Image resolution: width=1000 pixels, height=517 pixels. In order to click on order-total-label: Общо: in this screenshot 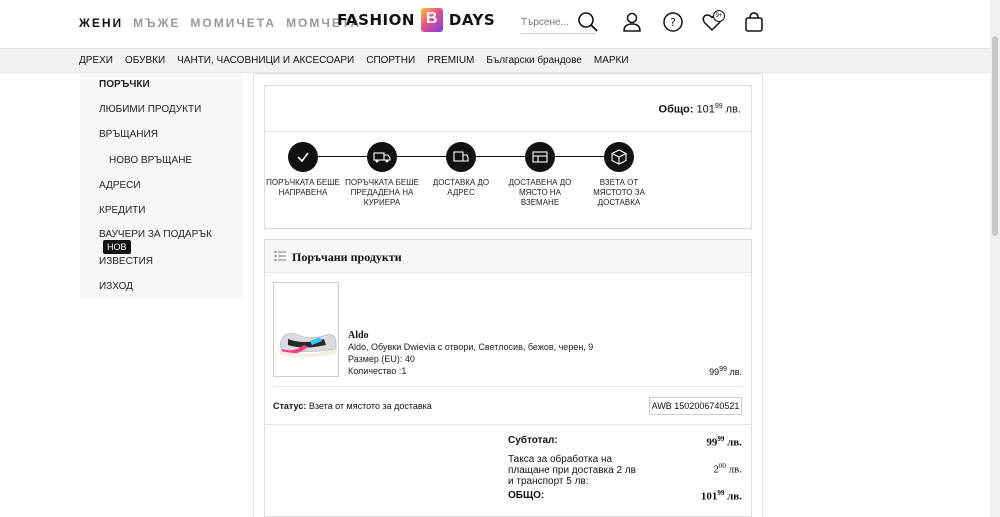, I will do `click(676, 109)`.